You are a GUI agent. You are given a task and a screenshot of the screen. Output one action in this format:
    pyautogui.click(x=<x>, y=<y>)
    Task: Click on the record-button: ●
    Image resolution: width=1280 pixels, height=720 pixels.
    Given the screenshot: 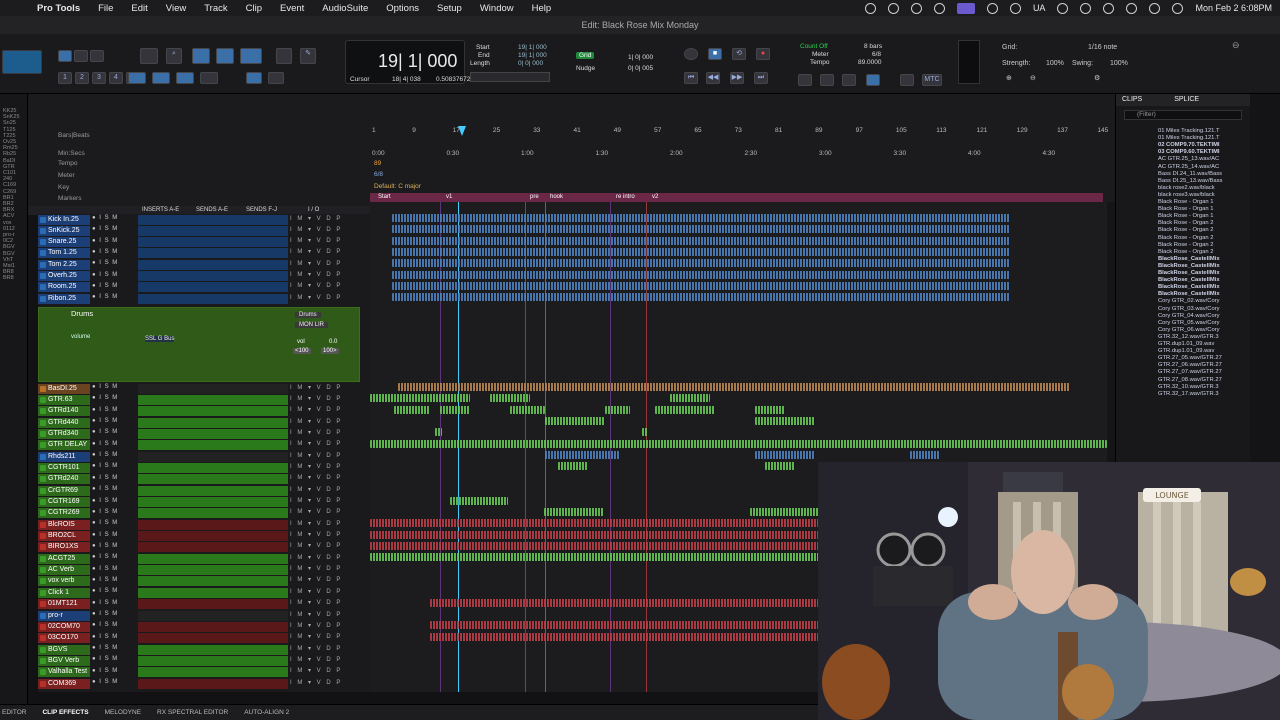 What is the action you would take?
    pyautogui.click(x=763, y=54)
    